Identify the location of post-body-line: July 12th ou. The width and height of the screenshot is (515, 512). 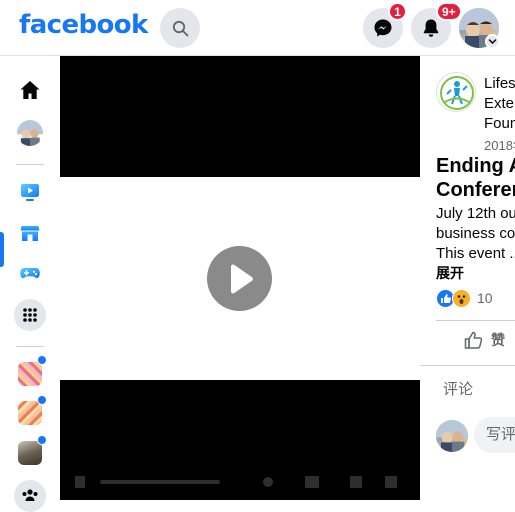
(475, 213).